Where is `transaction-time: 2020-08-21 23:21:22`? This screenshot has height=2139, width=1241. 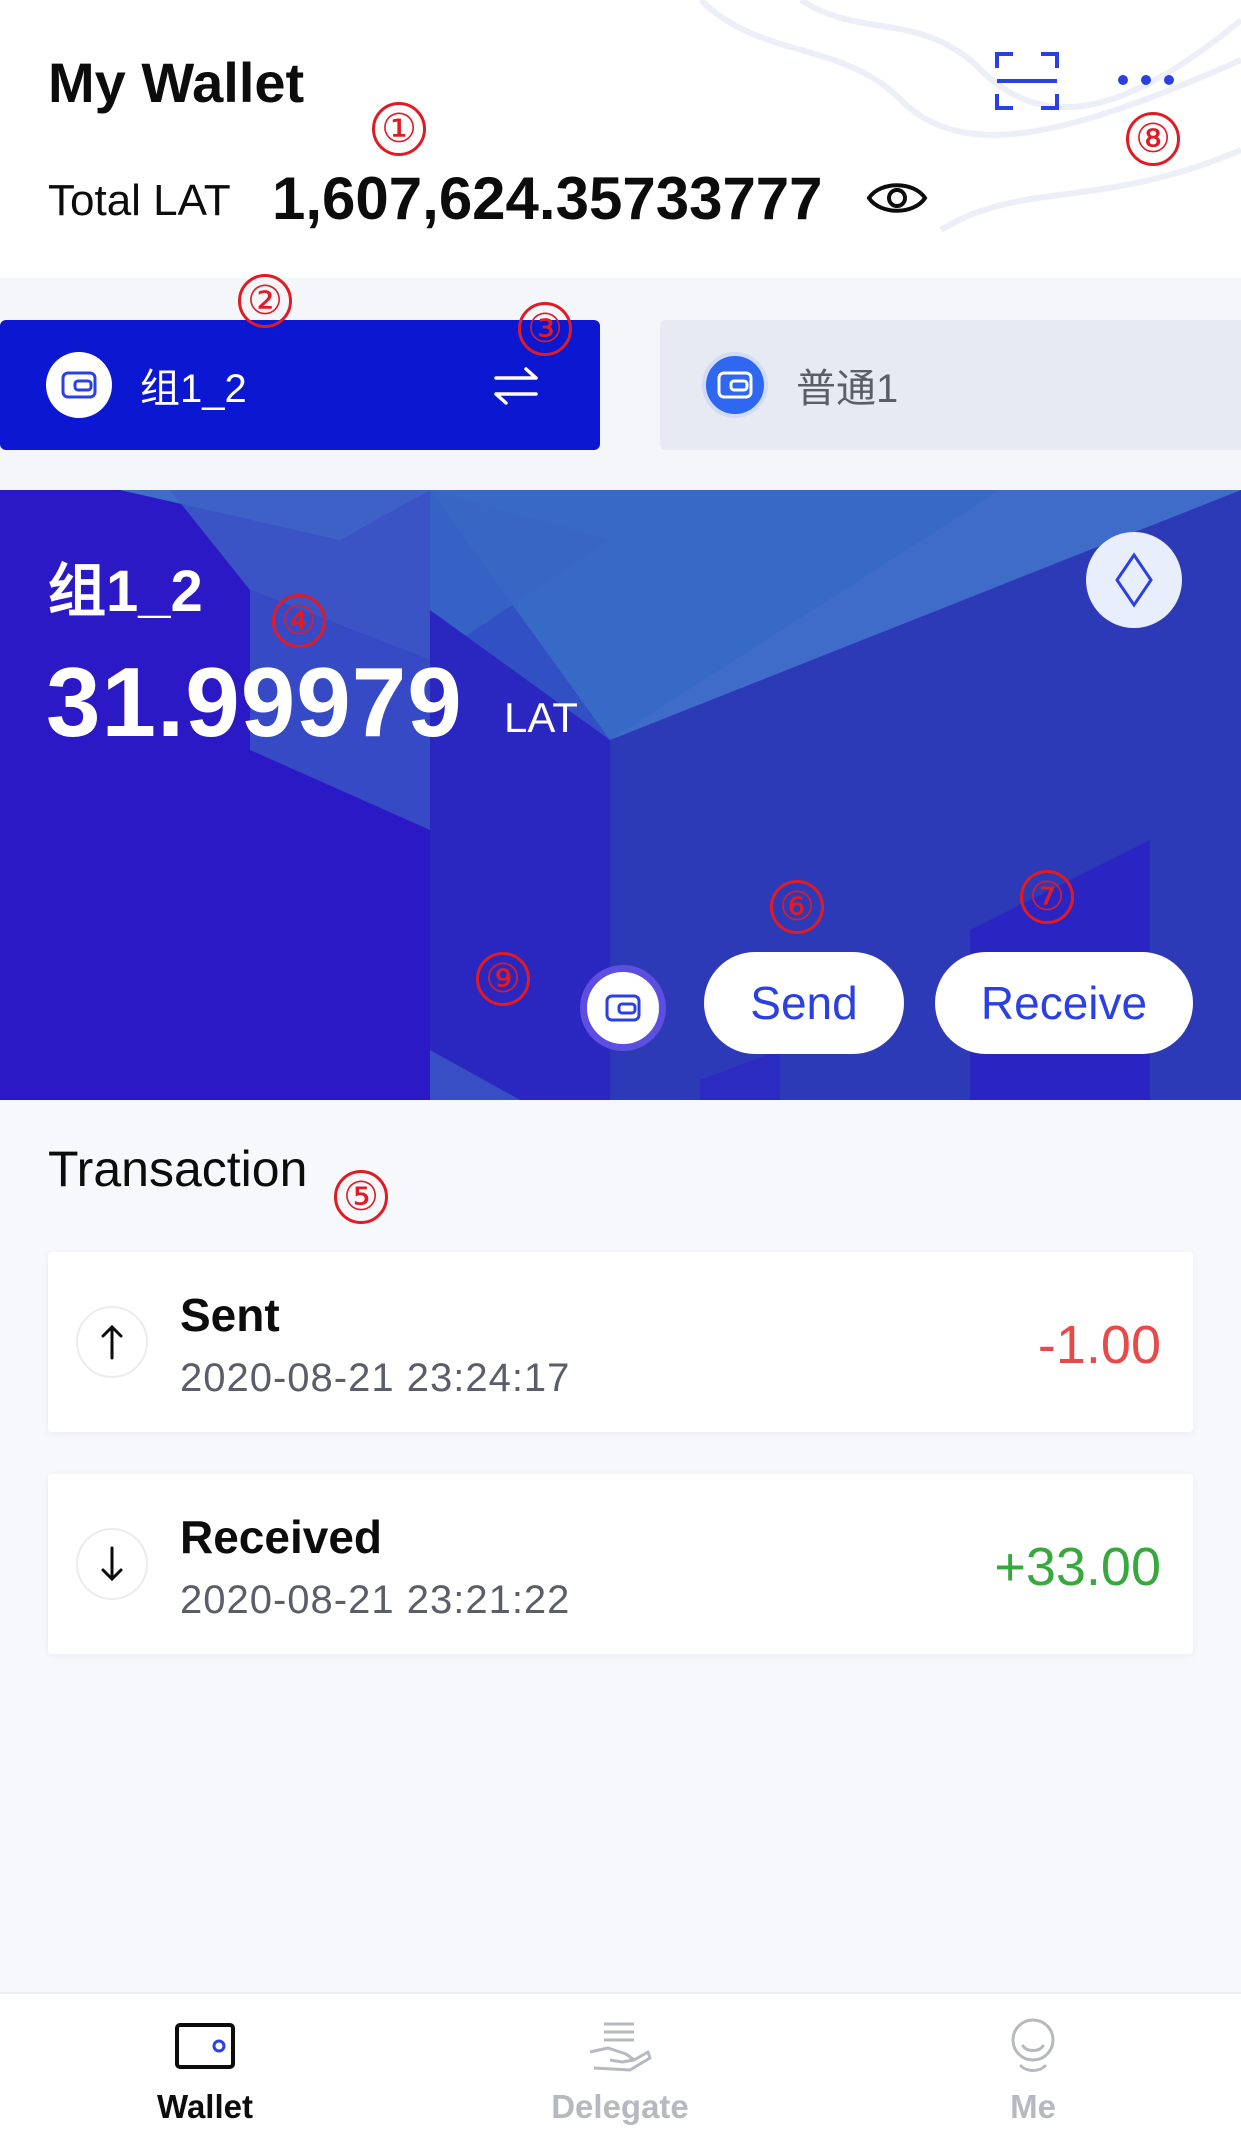
transaction-time: 2020-08-21 23:21:22 is located at coordinates (375, 1600).